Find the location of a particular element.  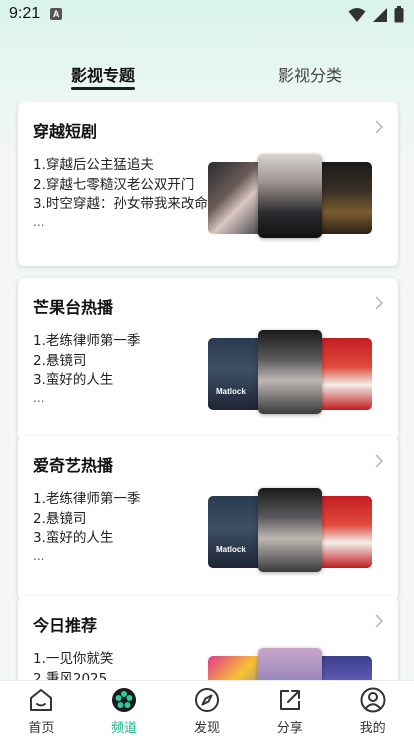

list-item: 1.穿越后公主猛追夫 is located at coordinates (120, 166).